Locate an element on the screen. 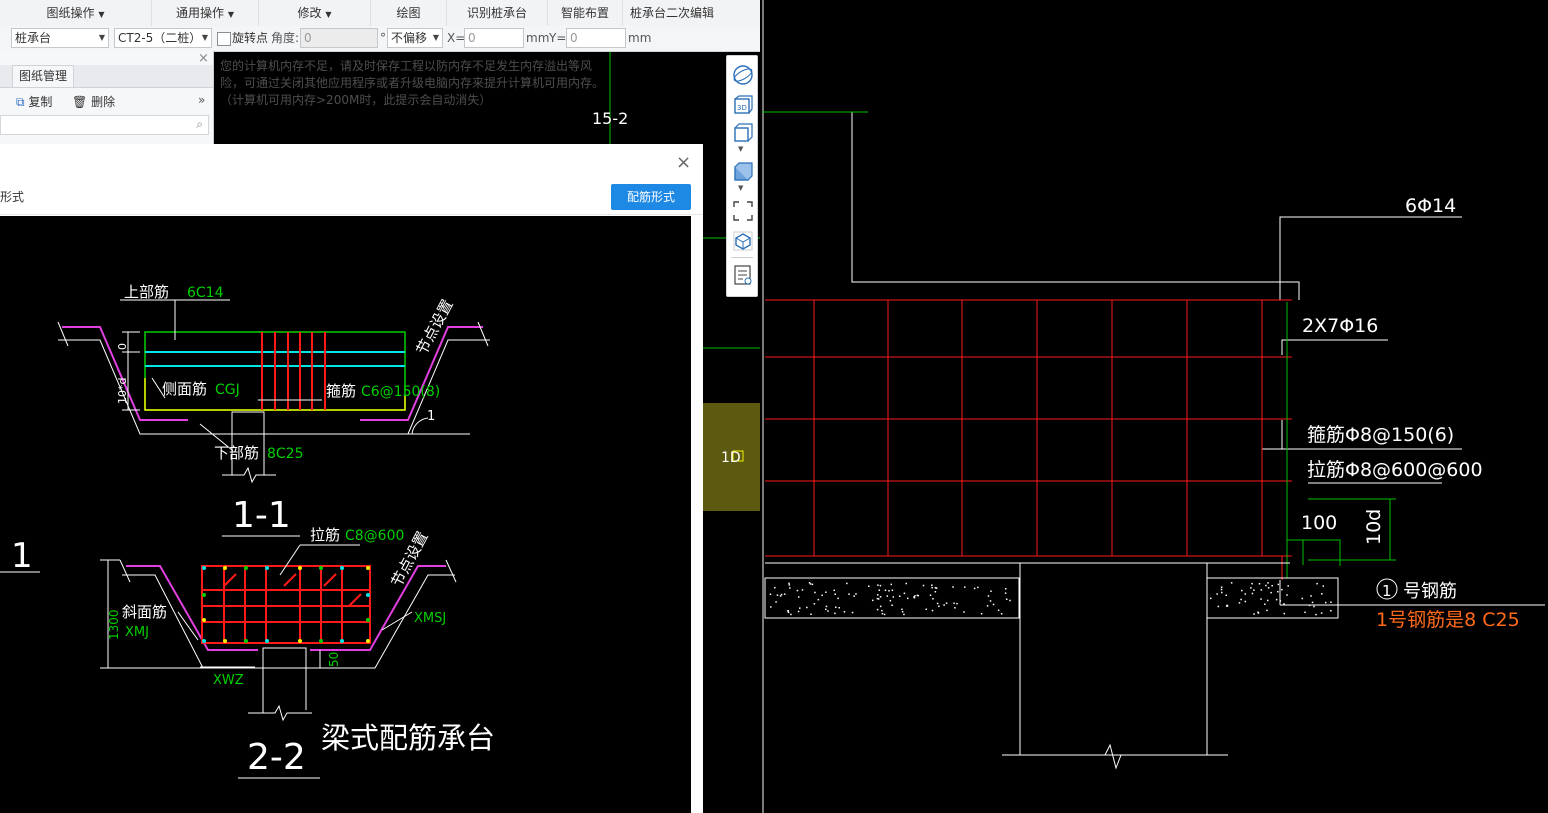 Image resolution: width=1548 pixels, height=813 pixels. trash-icon: 🗑 is located at coordinates (80, 102).